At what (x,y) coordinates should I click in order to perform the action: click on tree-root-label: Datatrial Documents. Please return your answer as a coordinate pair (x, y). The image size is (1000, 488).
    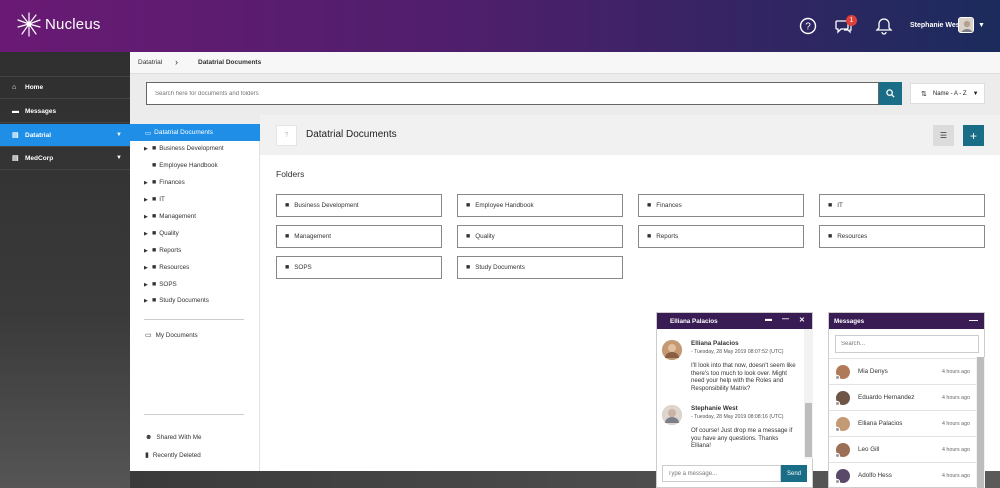
    Looking at the image, I should click on (184, 132).